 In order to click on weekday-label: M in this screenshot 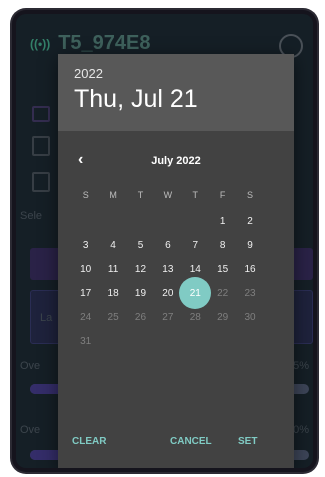, I will do `click(113, 195)`.